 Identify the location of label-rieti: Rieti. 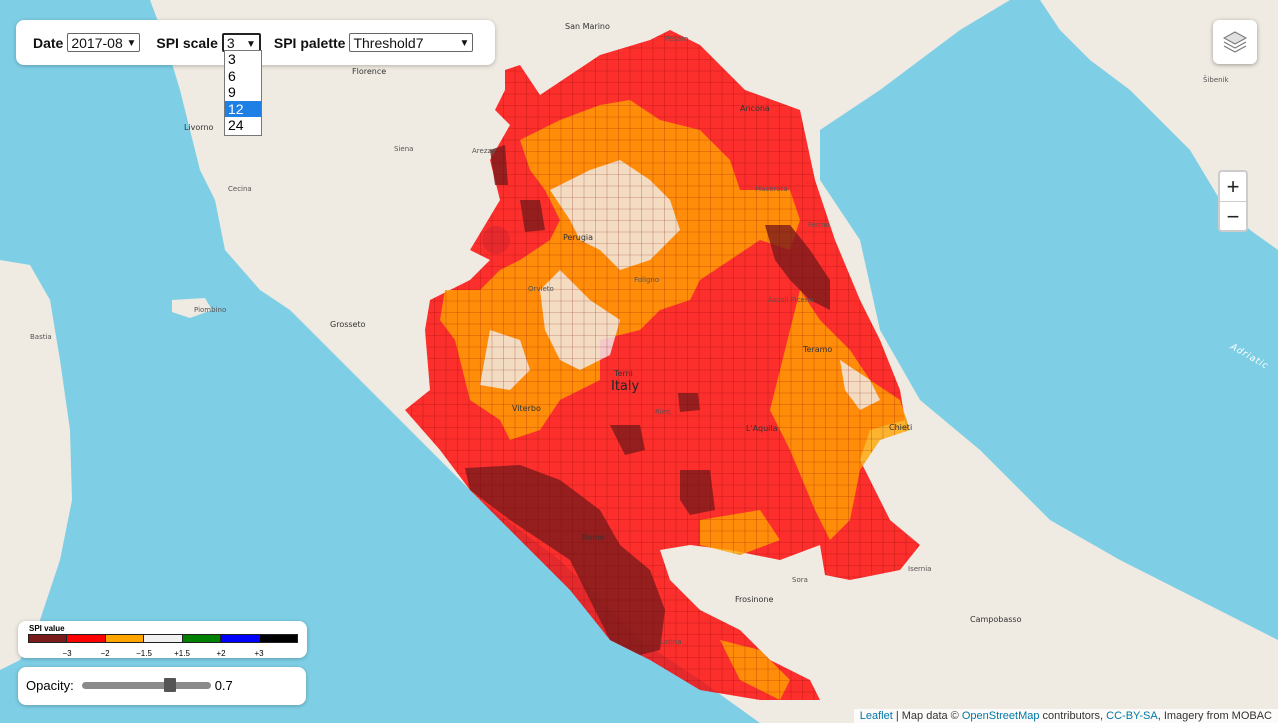
(663, 412).